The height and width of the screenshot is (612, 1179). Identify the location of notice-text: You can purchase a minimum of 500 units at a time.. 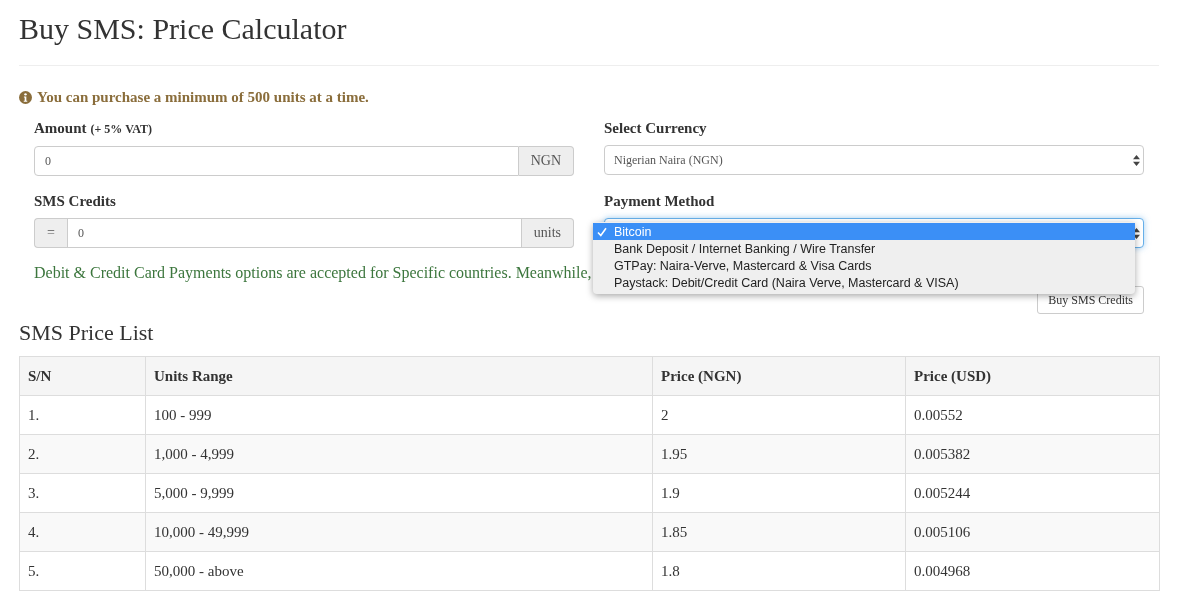
(203, 97).